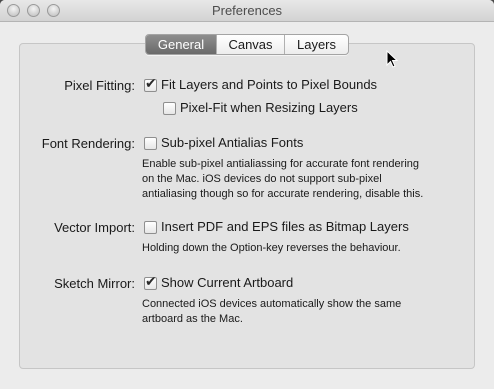 This screenshot has width=494, height=389. Describe the element at coordinates (150, 143) in the screenshot. I see `subpixel-antialias-checkbox` at that location.